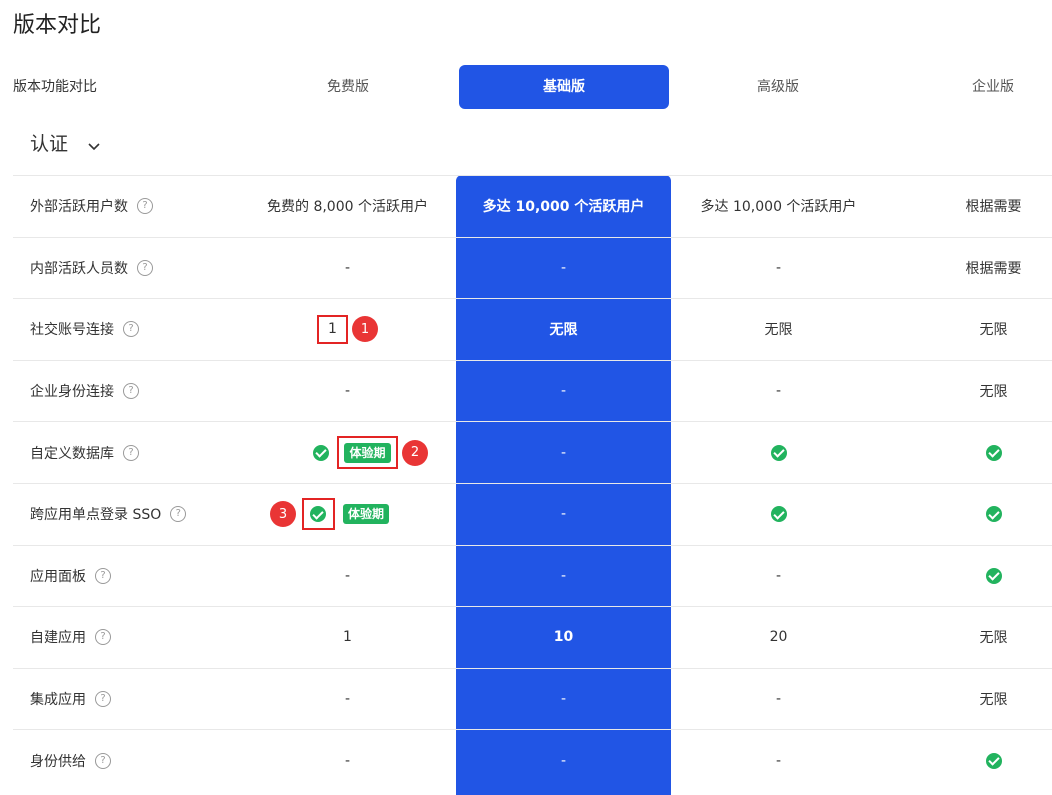  What do you see at coordinates (532, 390) in the screenshot?
I see `table-row: 企业身份连接? - - - 无限` at bounding box center [532, 390].